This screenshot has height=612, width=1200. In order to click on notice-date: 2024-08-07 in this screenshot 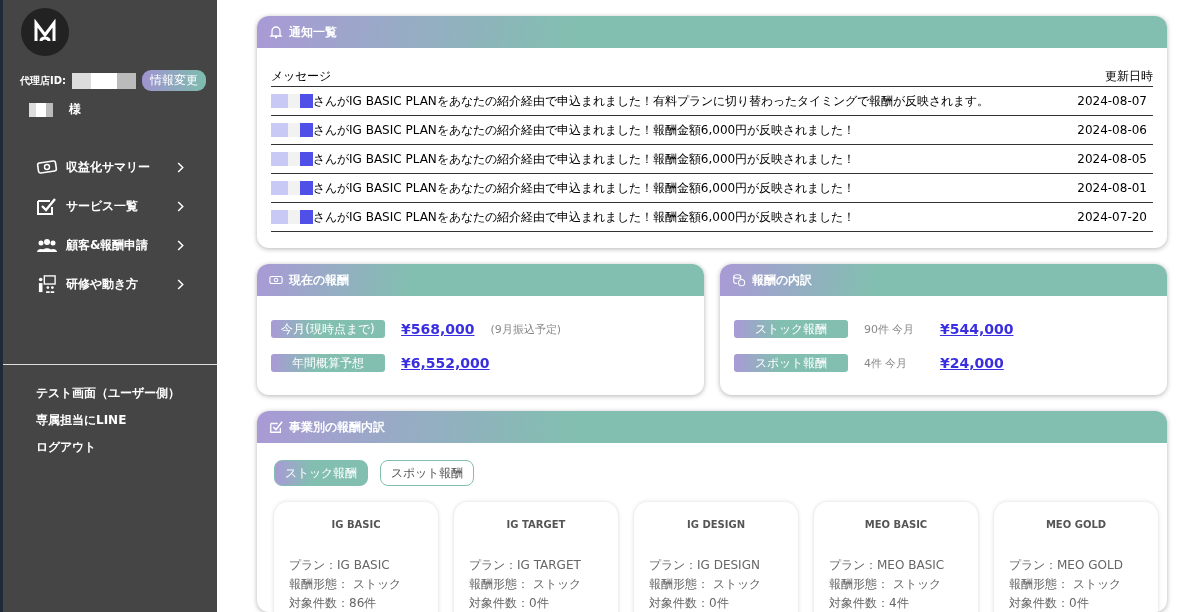, I will do `click(1112, 101)`.